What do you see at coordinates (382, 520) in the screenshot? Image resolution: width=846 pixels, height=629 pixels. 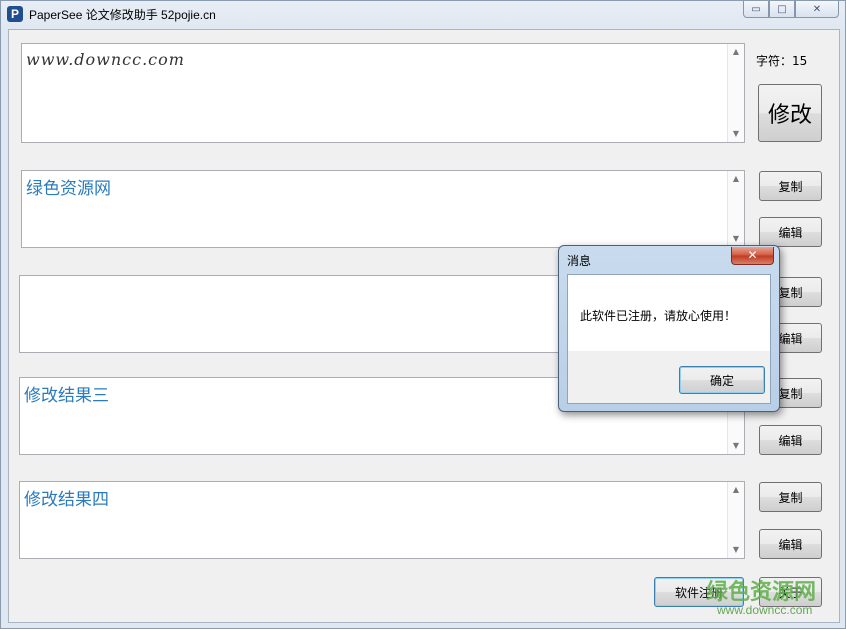 I see `result-box-4: 修改结果四 ▲ ▼` at bounding box center [382, 520].